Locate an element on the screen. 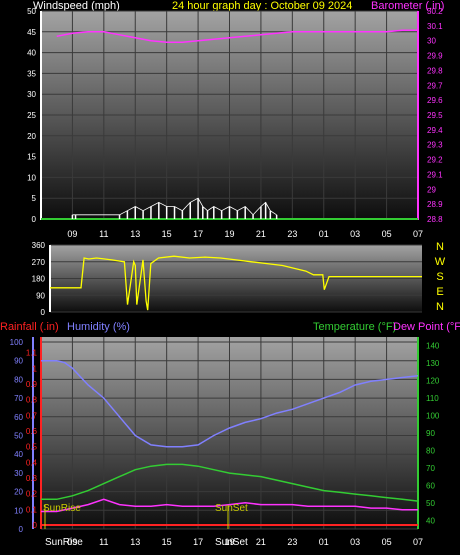  time-tick-label: 19 is located at coordinates (229, 234).